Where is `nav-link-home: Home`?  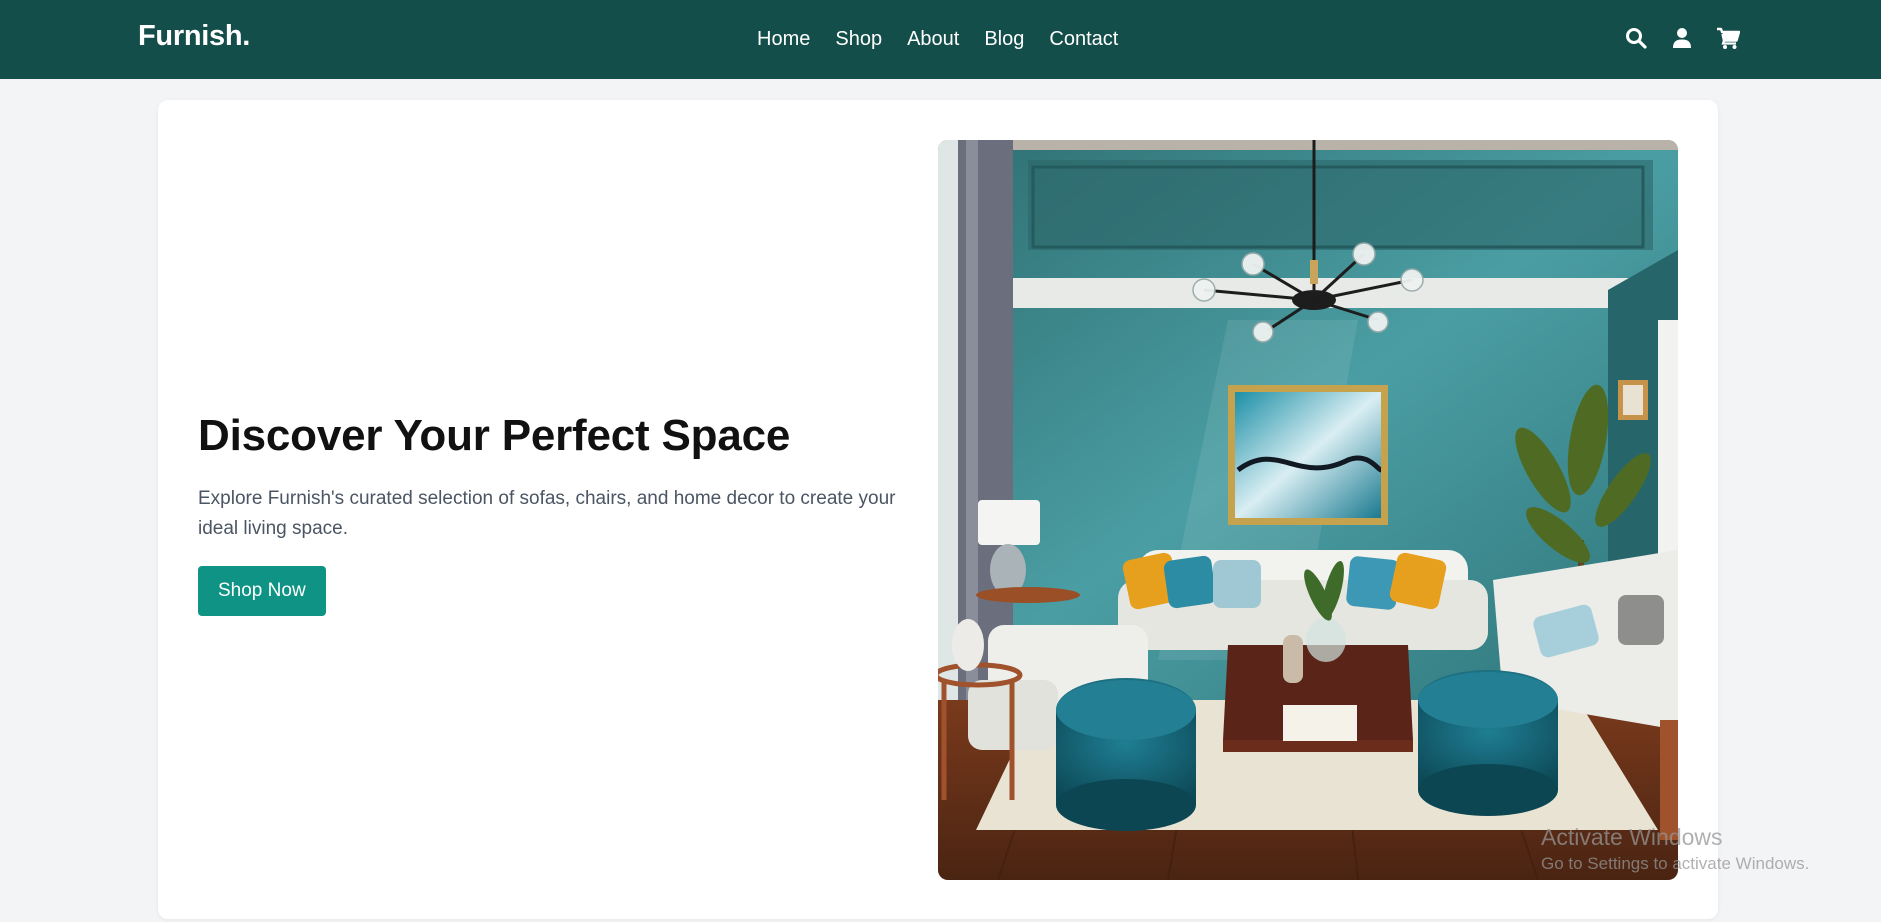
nav-link-home: Home is located at coordinates (783, 39).